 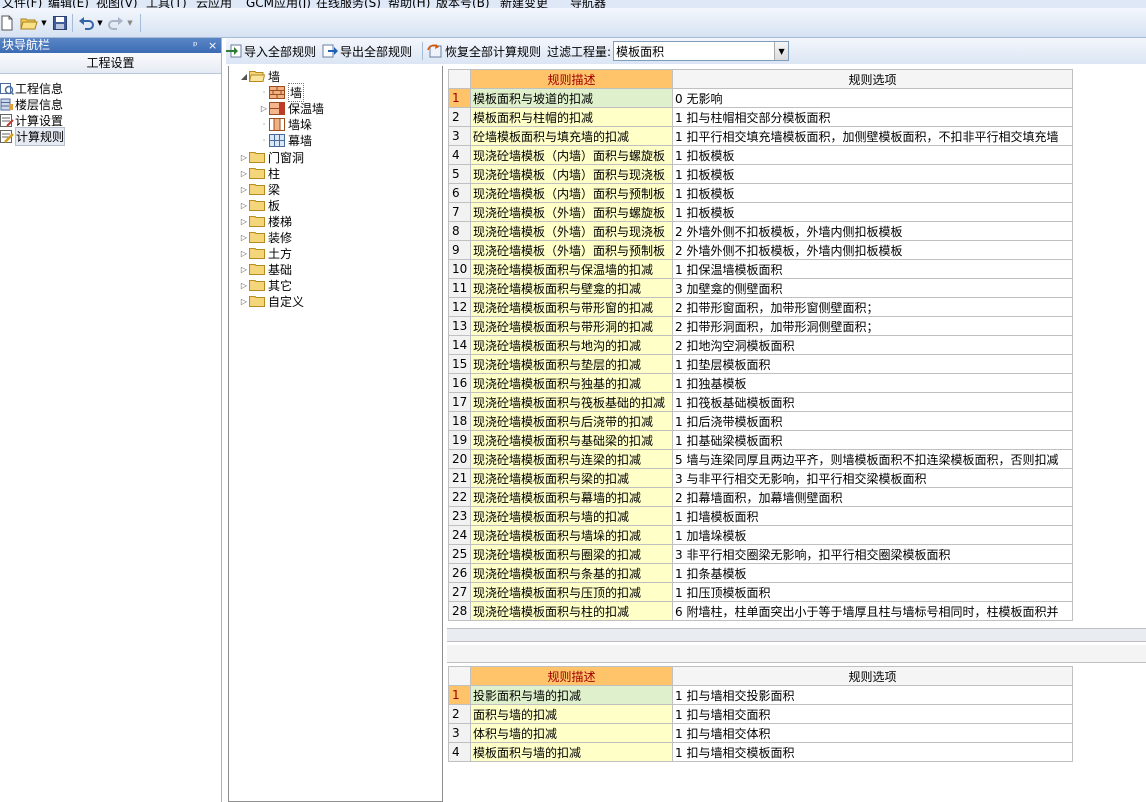 I want to click on table-row: 18 现浇砼墙模板面积与后浇带的扣减 1 扣后浇带模板面积, so click(x=760, y=421).